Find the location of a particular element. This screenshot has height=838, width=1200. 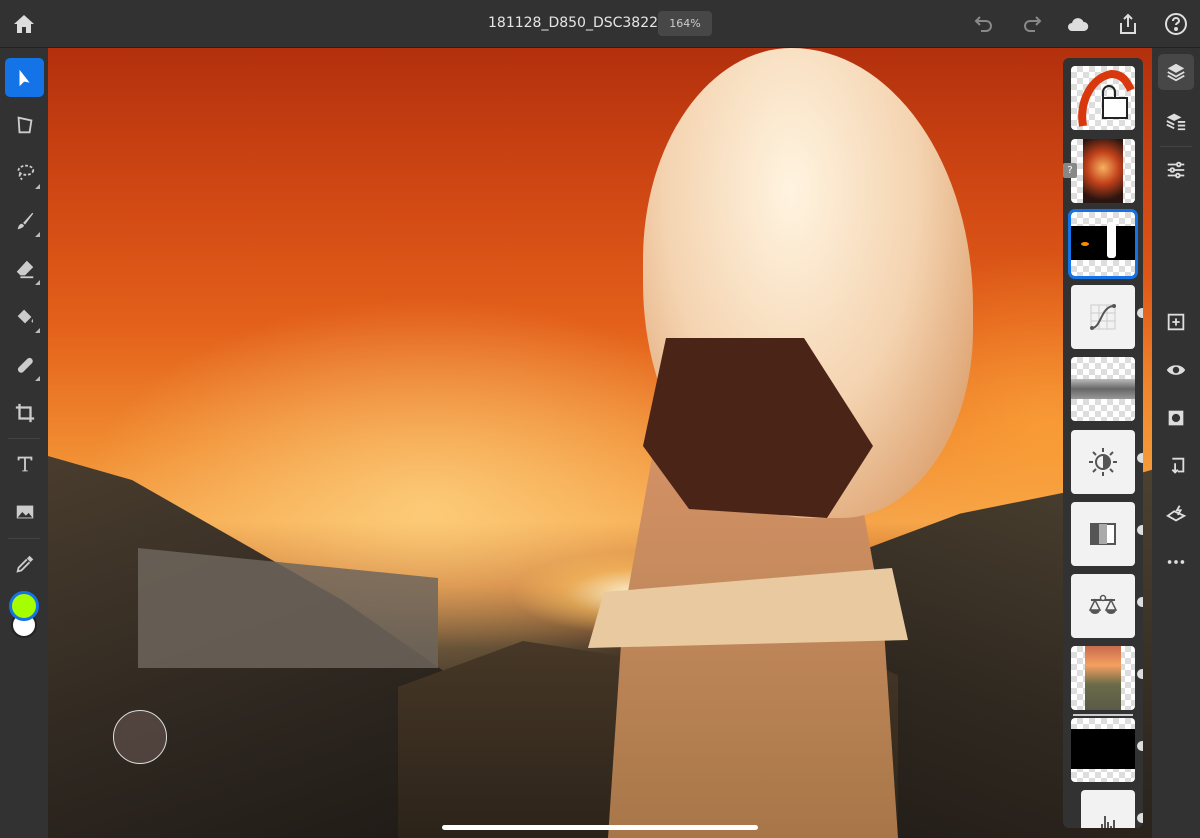

lasso-icon is located at coordinates (25, 172).